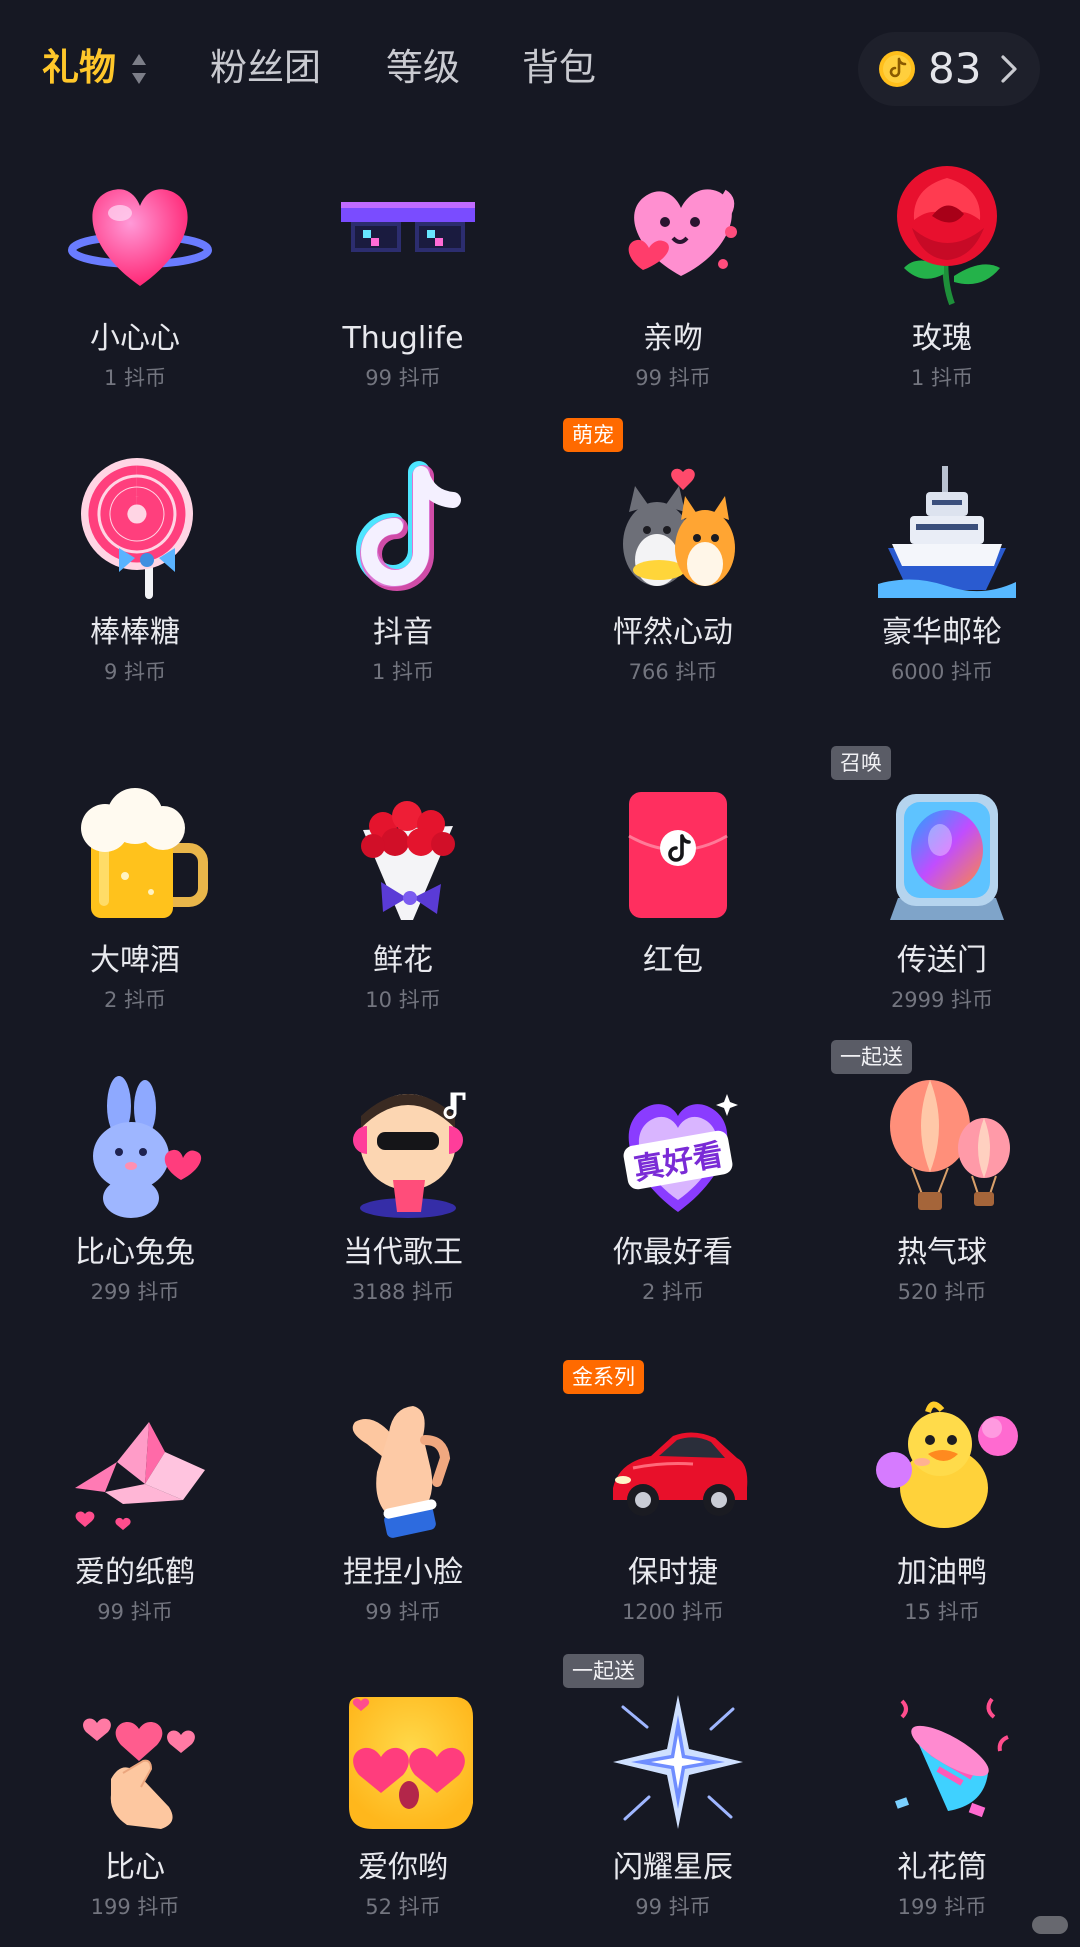  What do you see at coordinates (403, 1252) in the screenshot?
I see `gift-name: 当代歌王` at bounding box center [403, 1252].